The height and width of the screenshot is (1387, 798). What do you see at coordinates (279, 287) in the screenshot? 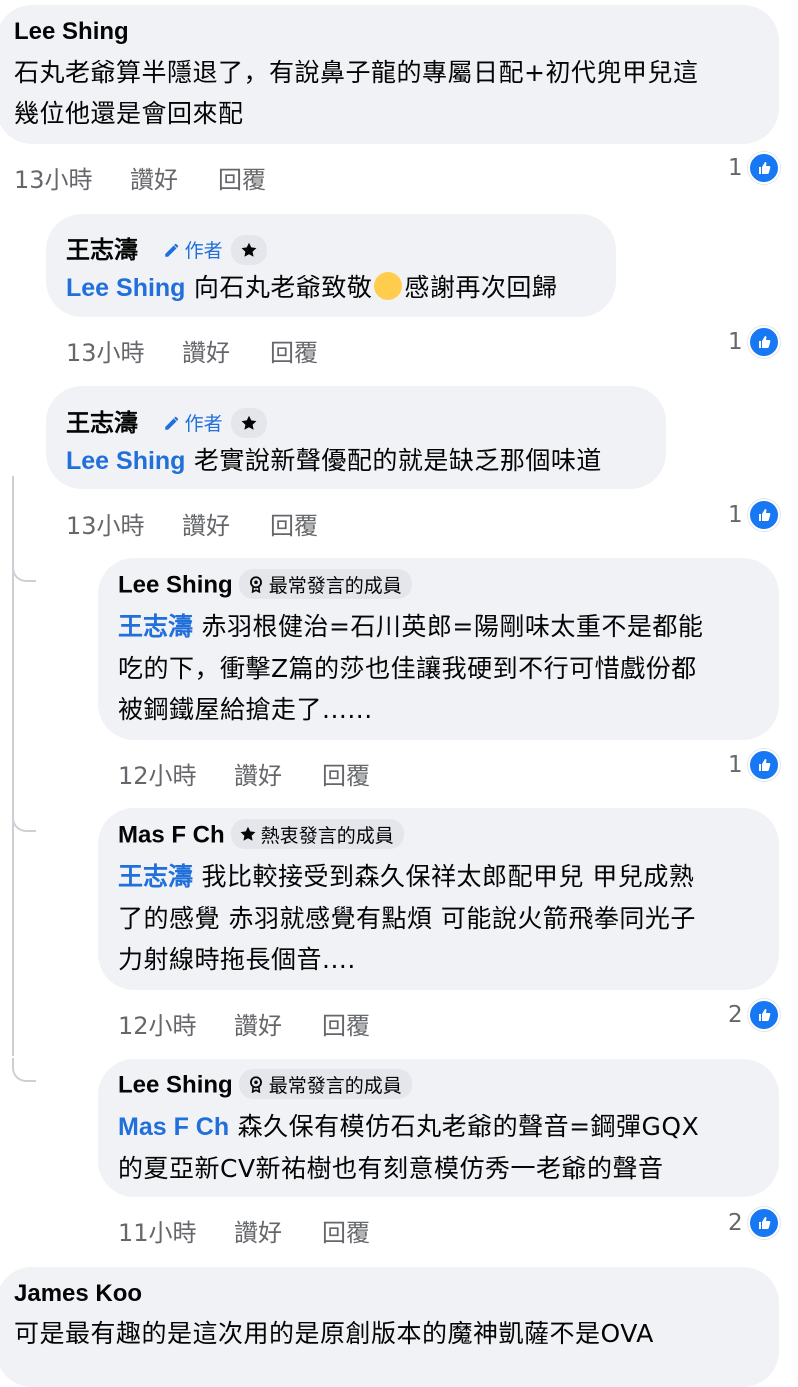
I see `text-part: 向石丸老爺致敬` at bounding box center [279, 287].